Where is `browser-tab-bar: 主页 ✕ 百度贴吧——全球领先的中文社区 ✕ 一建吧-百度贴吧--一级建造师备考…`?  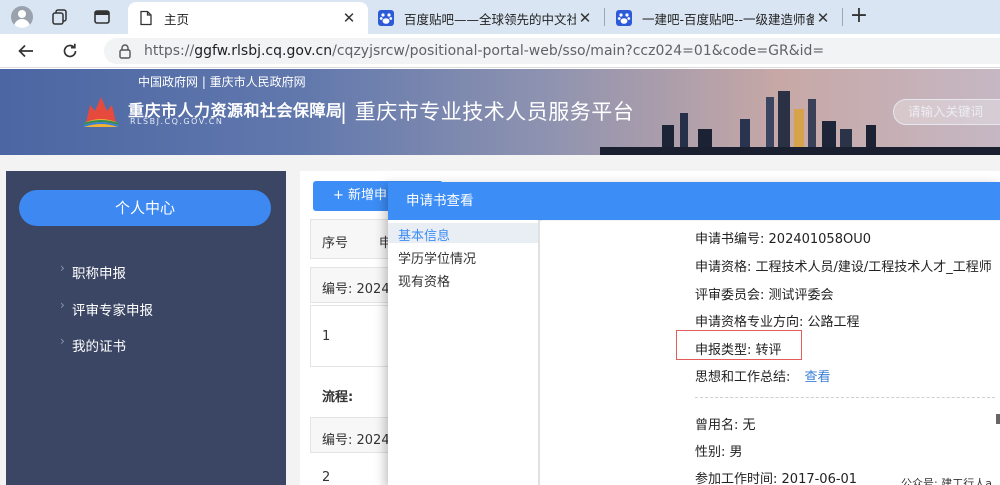
browser-tab-bar: 主页 ✕ 百度贴吧——全球领先的中文社区 ✕ 一建吧-百度贴吧--一级建造师备考… is located at coordinates (500, 17).